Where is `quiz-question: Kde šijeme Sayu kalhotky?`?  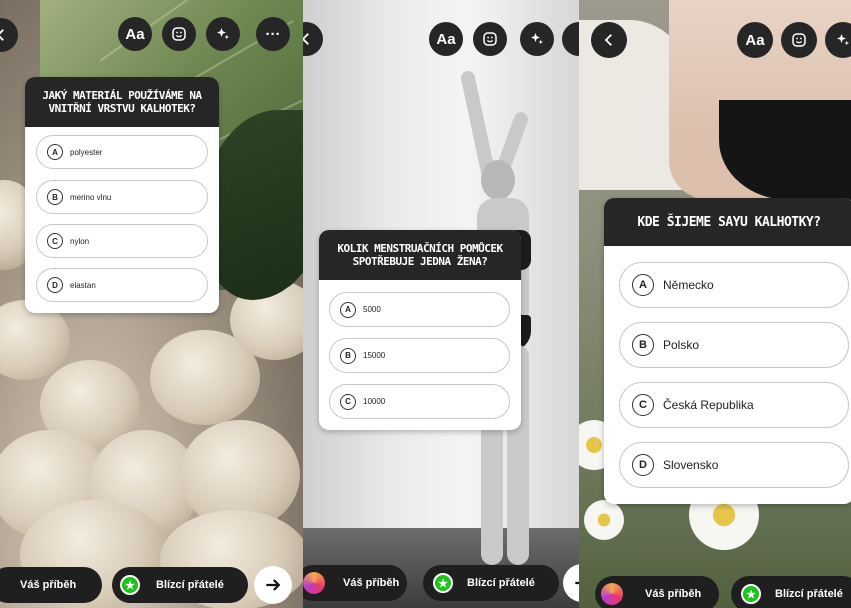 quiz-question: Kde šijeme Sayu kalhotky? is located at coordinates (727, 222).